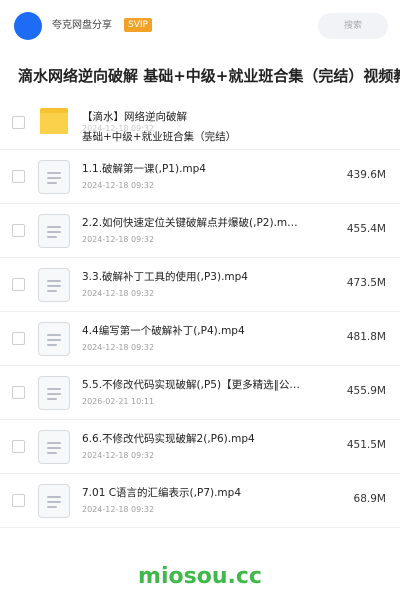  I want to click on item-name-continued: 基础+中级+就业班合集（完结）, so click(159, 137).